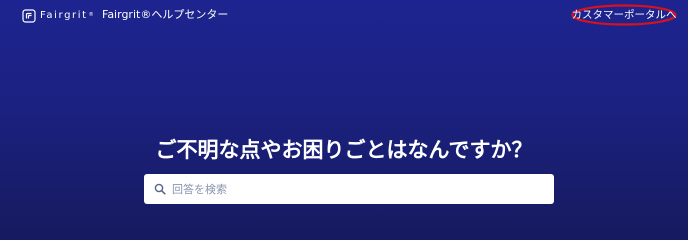 This screenshot has height=240, width=688. What do you see at coordinates (357, 189) in the screenshot?
I see `search-input` at bounding box center [357, 189].